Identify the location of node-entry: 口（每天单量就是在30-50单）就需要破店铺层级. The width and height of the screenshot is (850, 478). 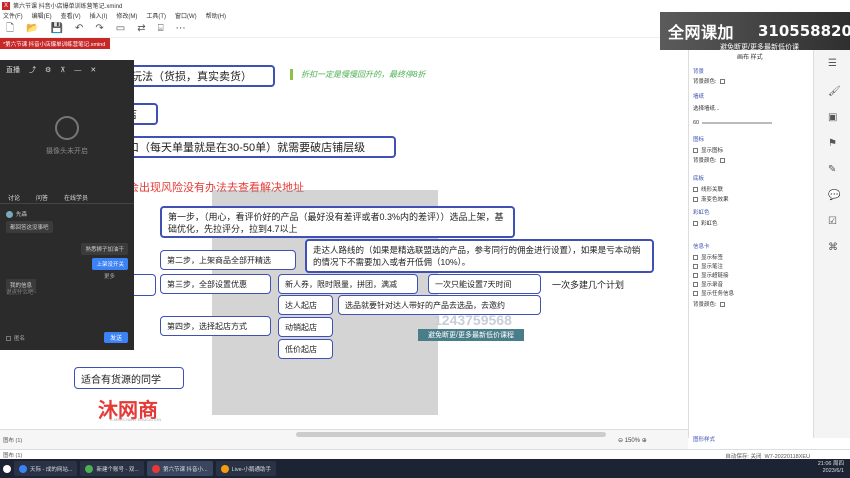
(258, 147).